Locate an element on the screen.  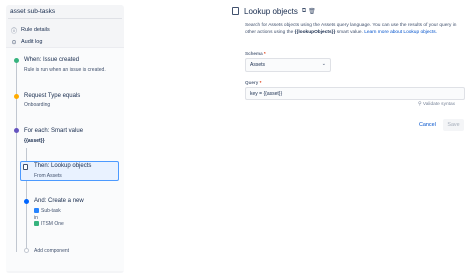
project-icon is located at coordinates (36, 224).